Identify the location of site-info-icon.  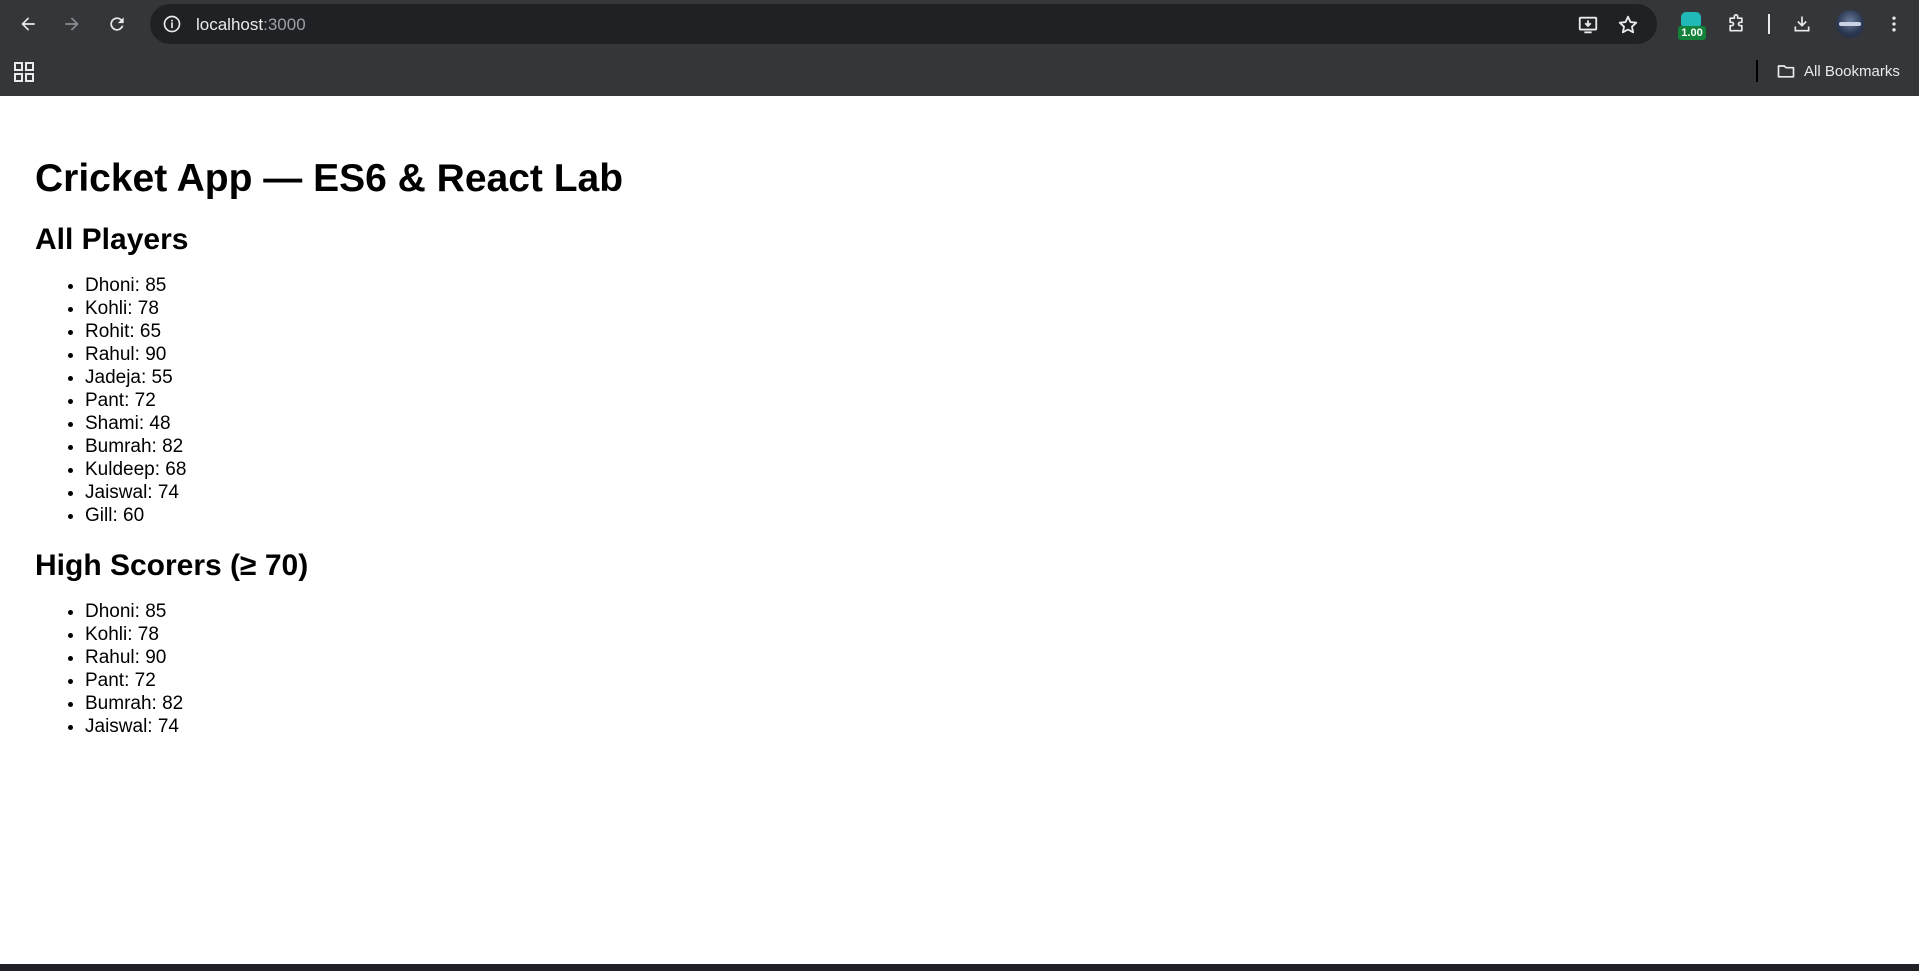
(172, 24).